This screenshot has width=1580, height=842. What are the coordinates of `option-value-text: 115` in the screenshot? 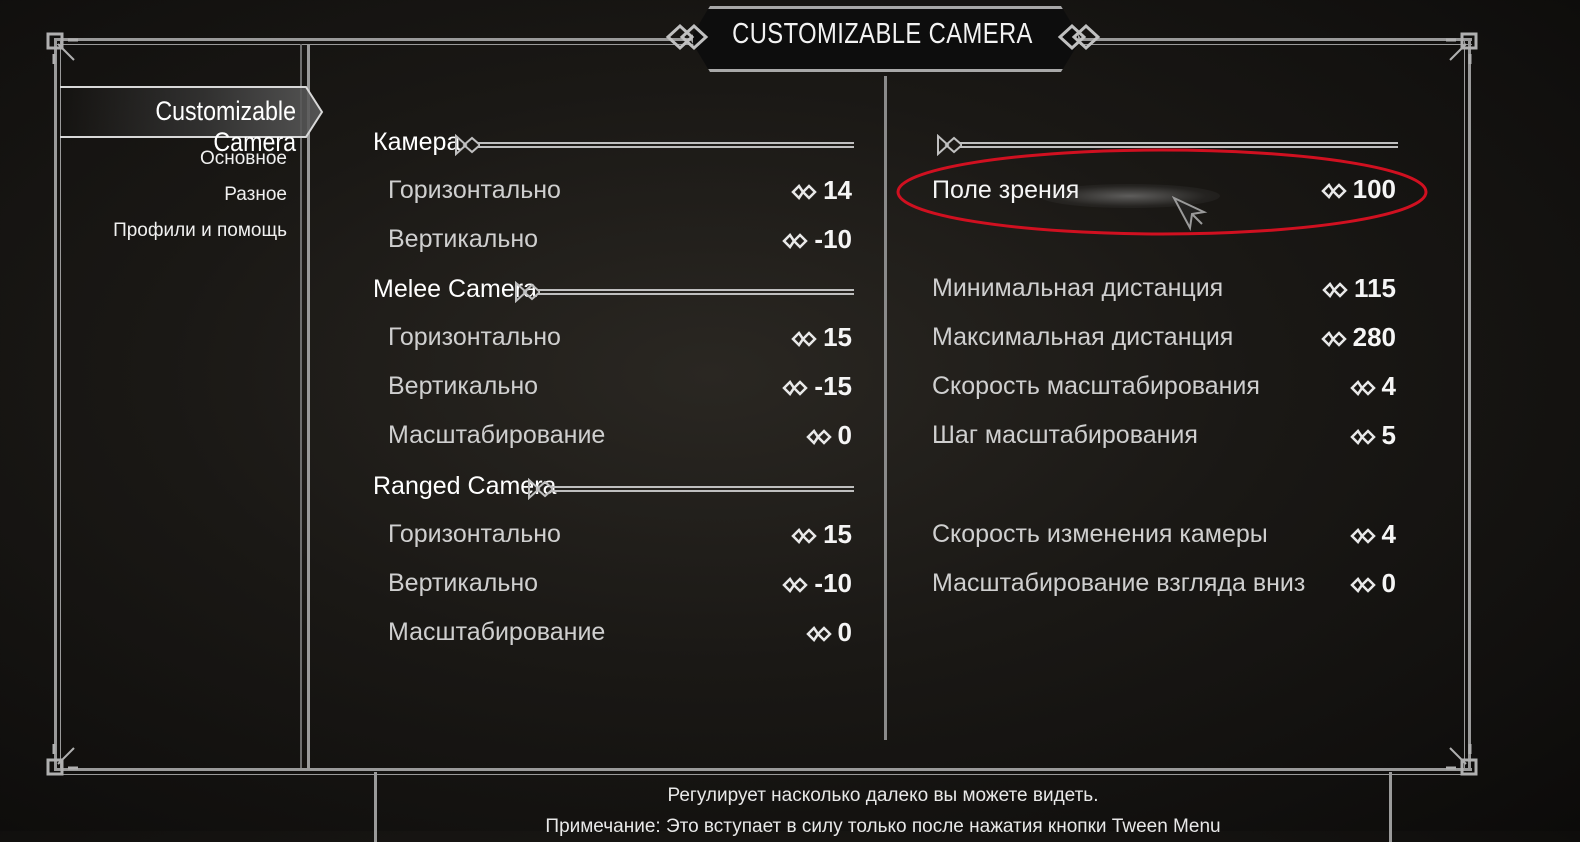 It's located at (1375, 288).